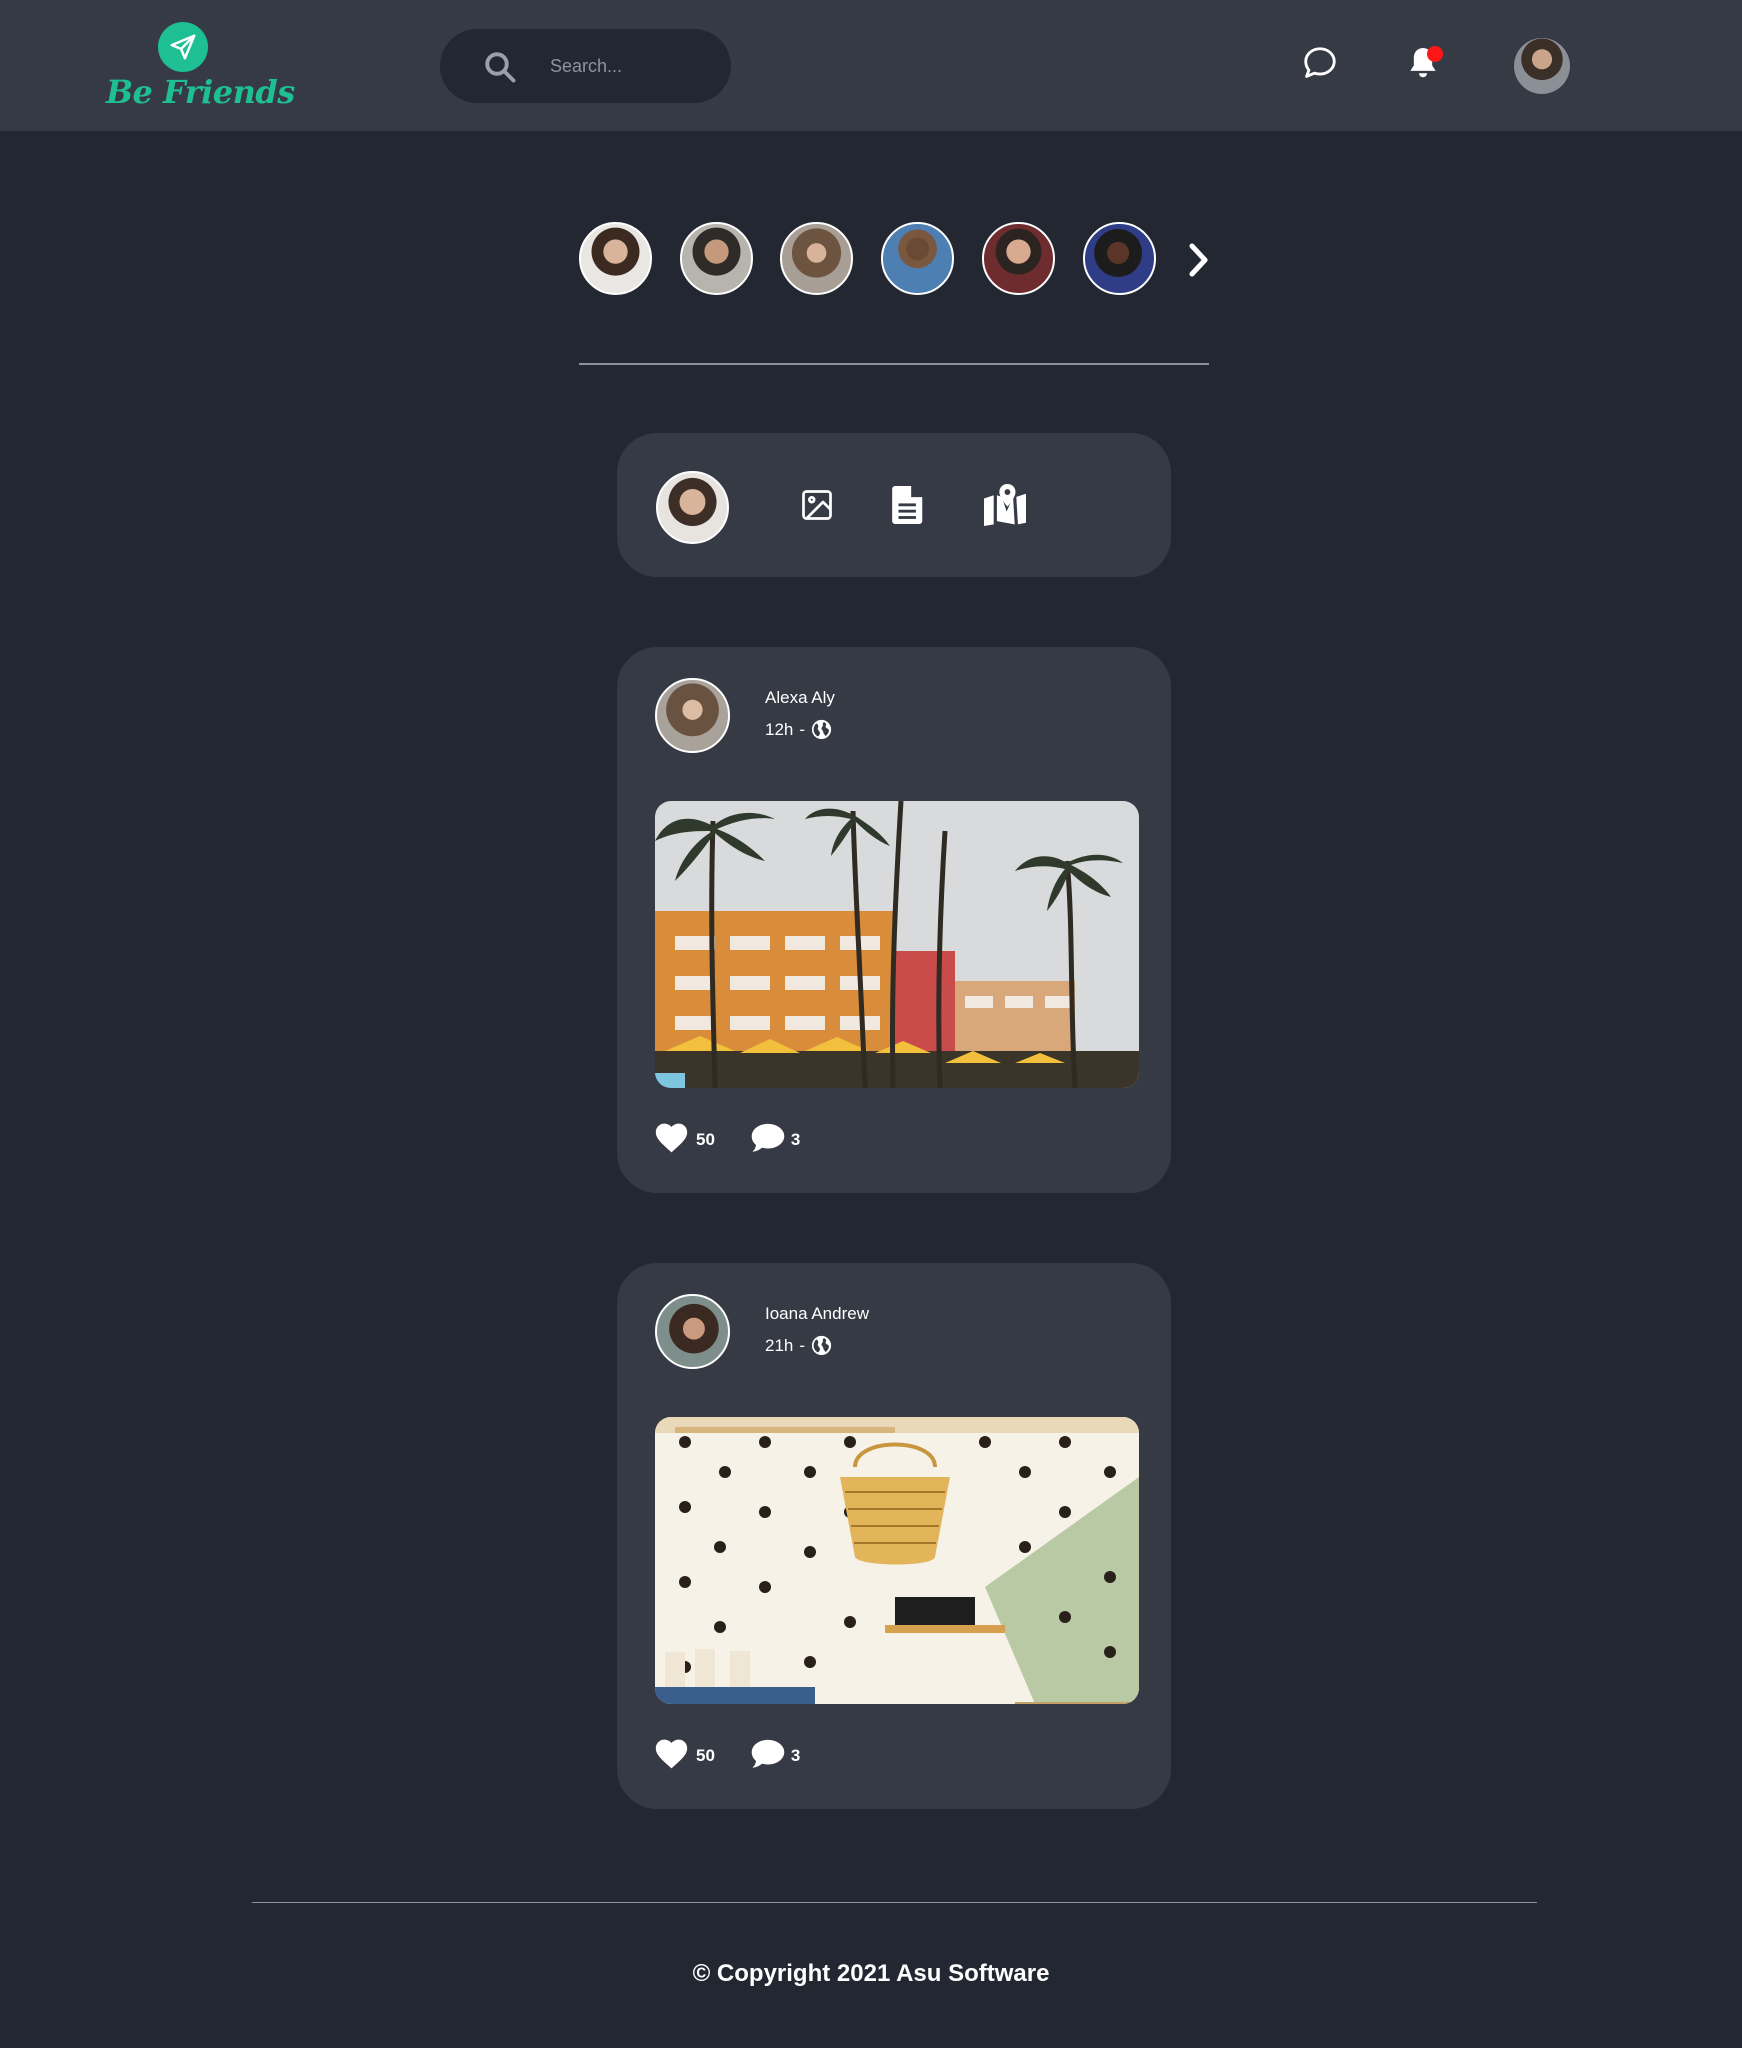 The height and width of the screenshot is (2048, 1742). What do you see at coordinates (200, 92) in the screenshot?
I see `brand-name: Be Friends` at bounding box center [200, 92].